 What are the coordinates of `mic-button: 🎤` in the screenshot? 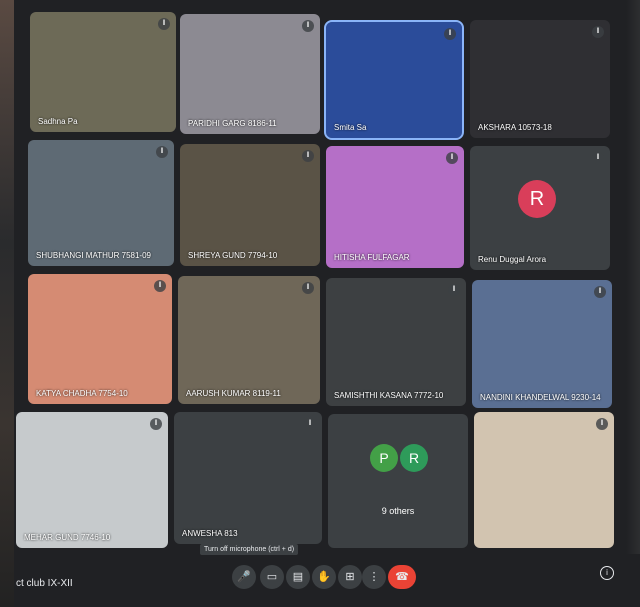 It's located at (244, 577).